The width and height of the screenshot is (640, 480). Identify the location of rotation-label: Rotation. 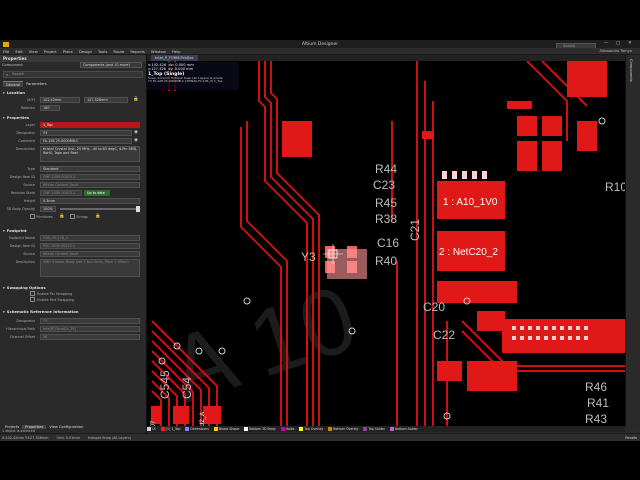
(27, 108).